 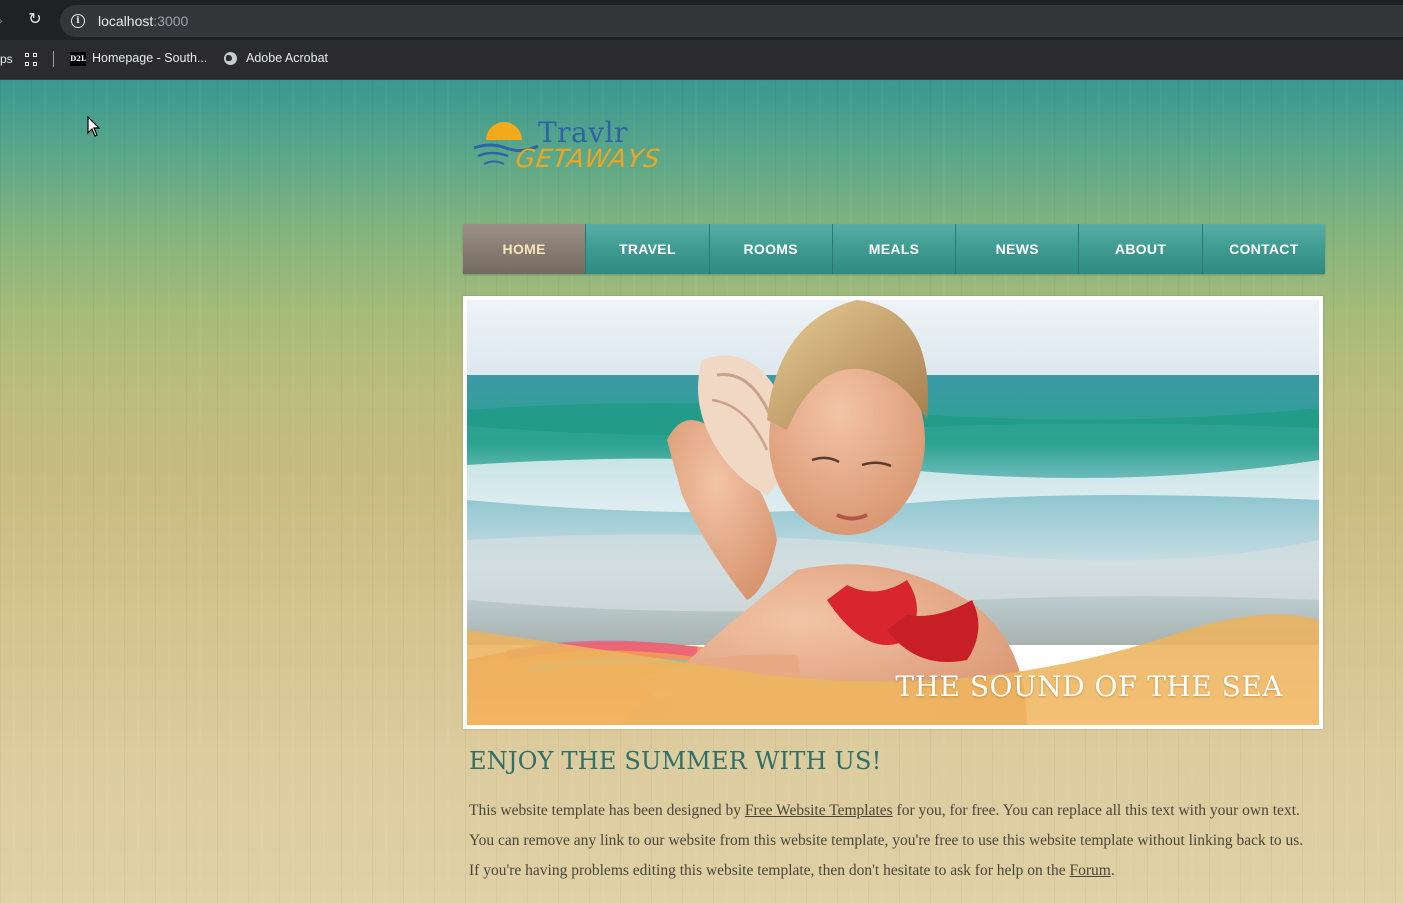 I want to click on nav-travel: TRAVEL, so click(x=648, y=249).